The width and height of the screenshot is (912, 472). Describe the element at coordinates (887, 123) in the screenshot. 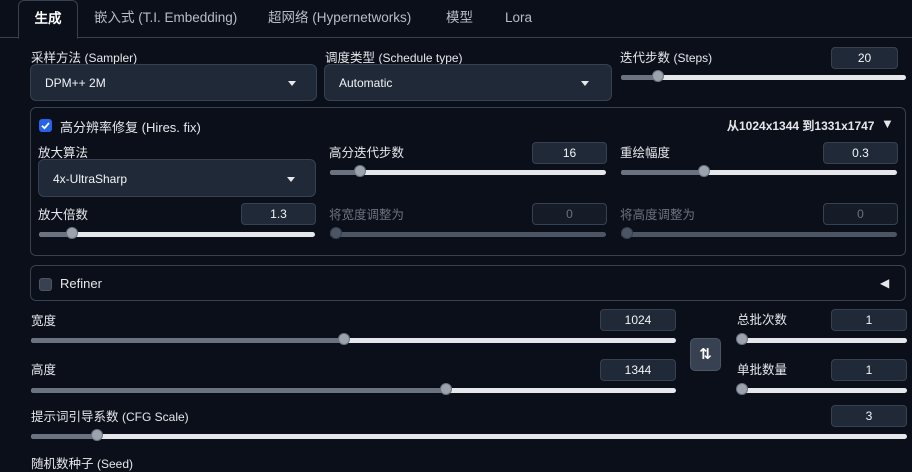

I see `expand-toggle-icon: ▼` at that location.